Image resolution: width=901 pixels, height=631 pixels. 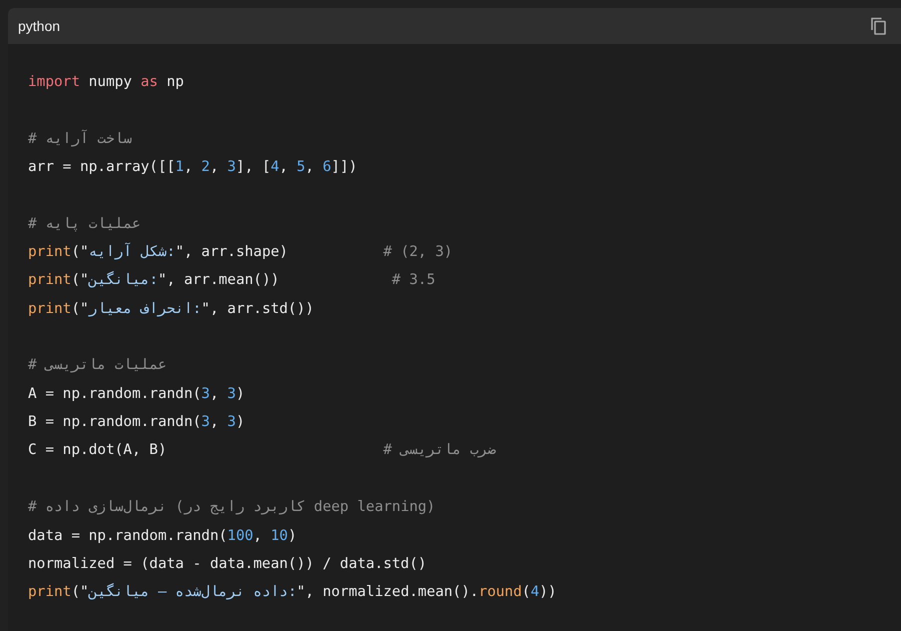 I want to click on code-line: import numpy as np, so click(x=106, y=82).